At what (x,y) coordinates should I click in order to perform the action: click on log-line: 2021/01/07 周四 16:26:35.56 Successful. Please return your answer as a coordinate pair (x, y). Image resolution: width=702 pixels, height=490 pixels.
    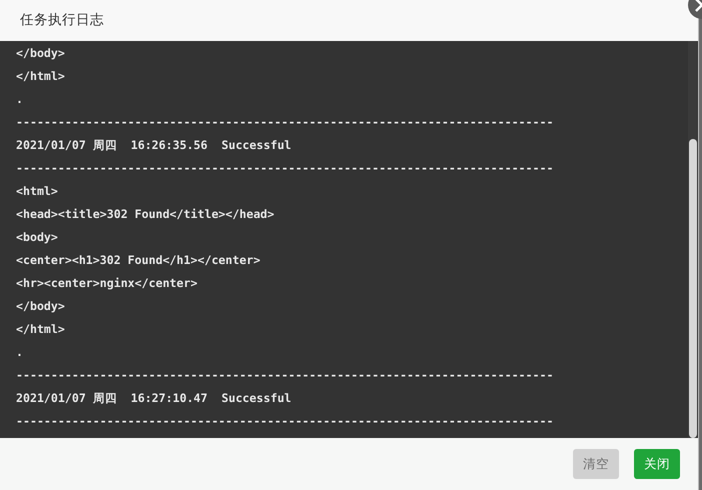
    Looking at the image, I should click on (154, 145).